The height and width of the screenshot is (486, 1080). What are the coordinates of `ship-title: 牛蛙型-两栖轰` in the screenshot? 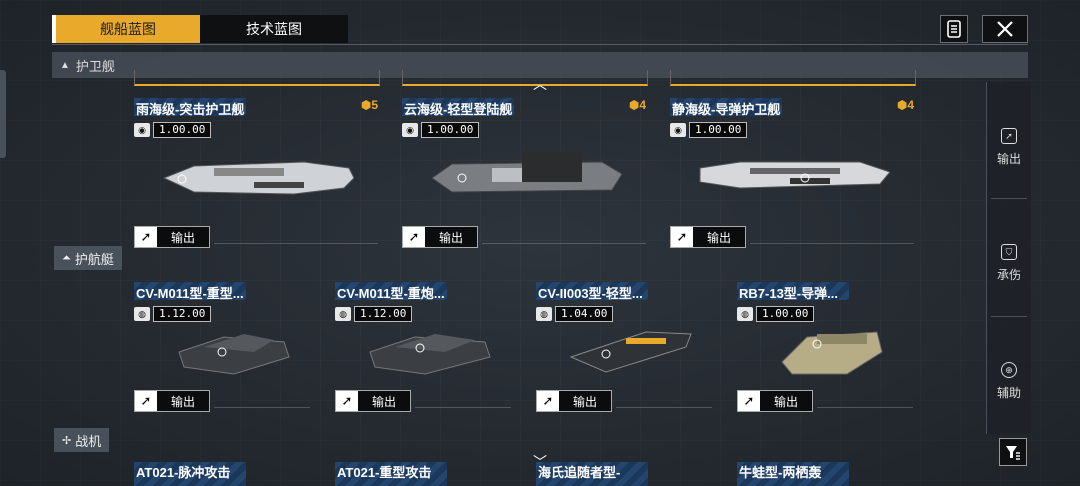 It's located at (780, 471).